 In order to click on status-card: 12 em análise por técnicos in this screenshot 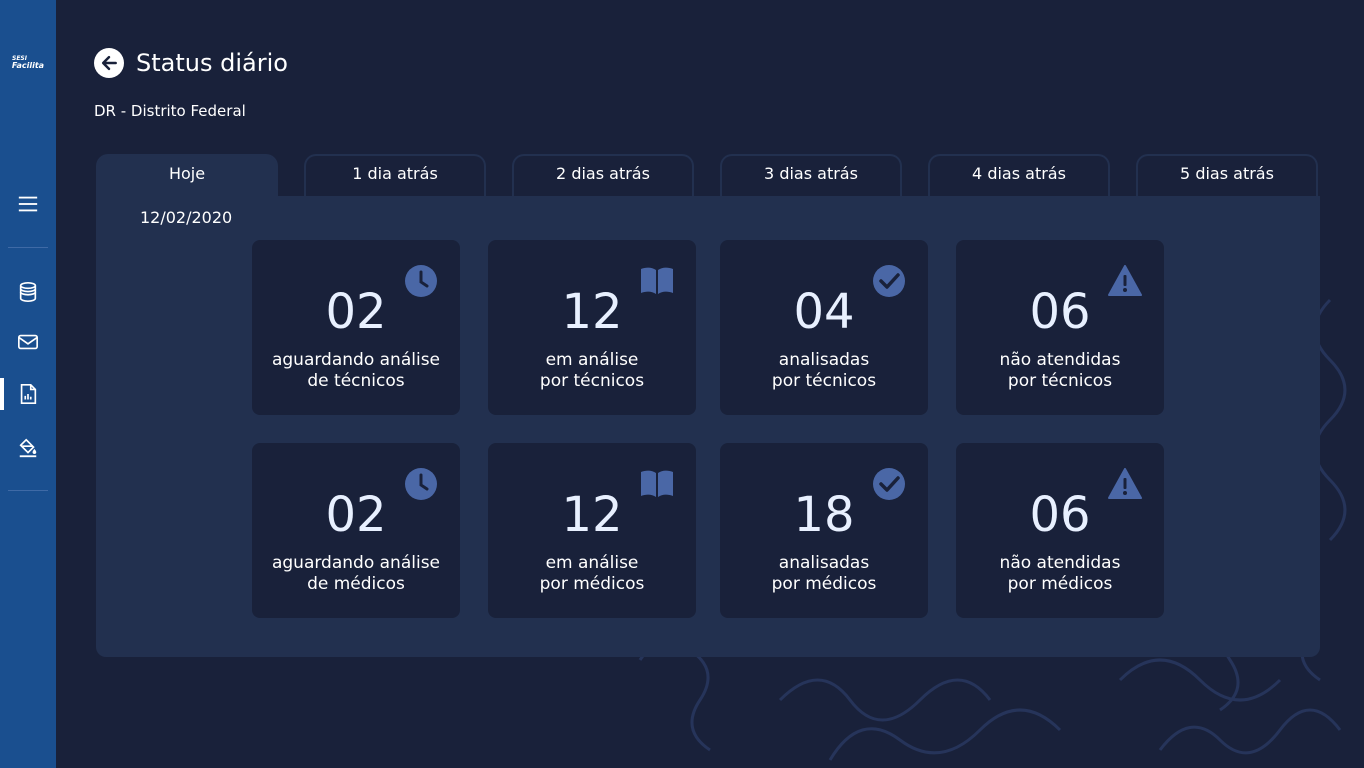, I will do `click(592, 327)`.